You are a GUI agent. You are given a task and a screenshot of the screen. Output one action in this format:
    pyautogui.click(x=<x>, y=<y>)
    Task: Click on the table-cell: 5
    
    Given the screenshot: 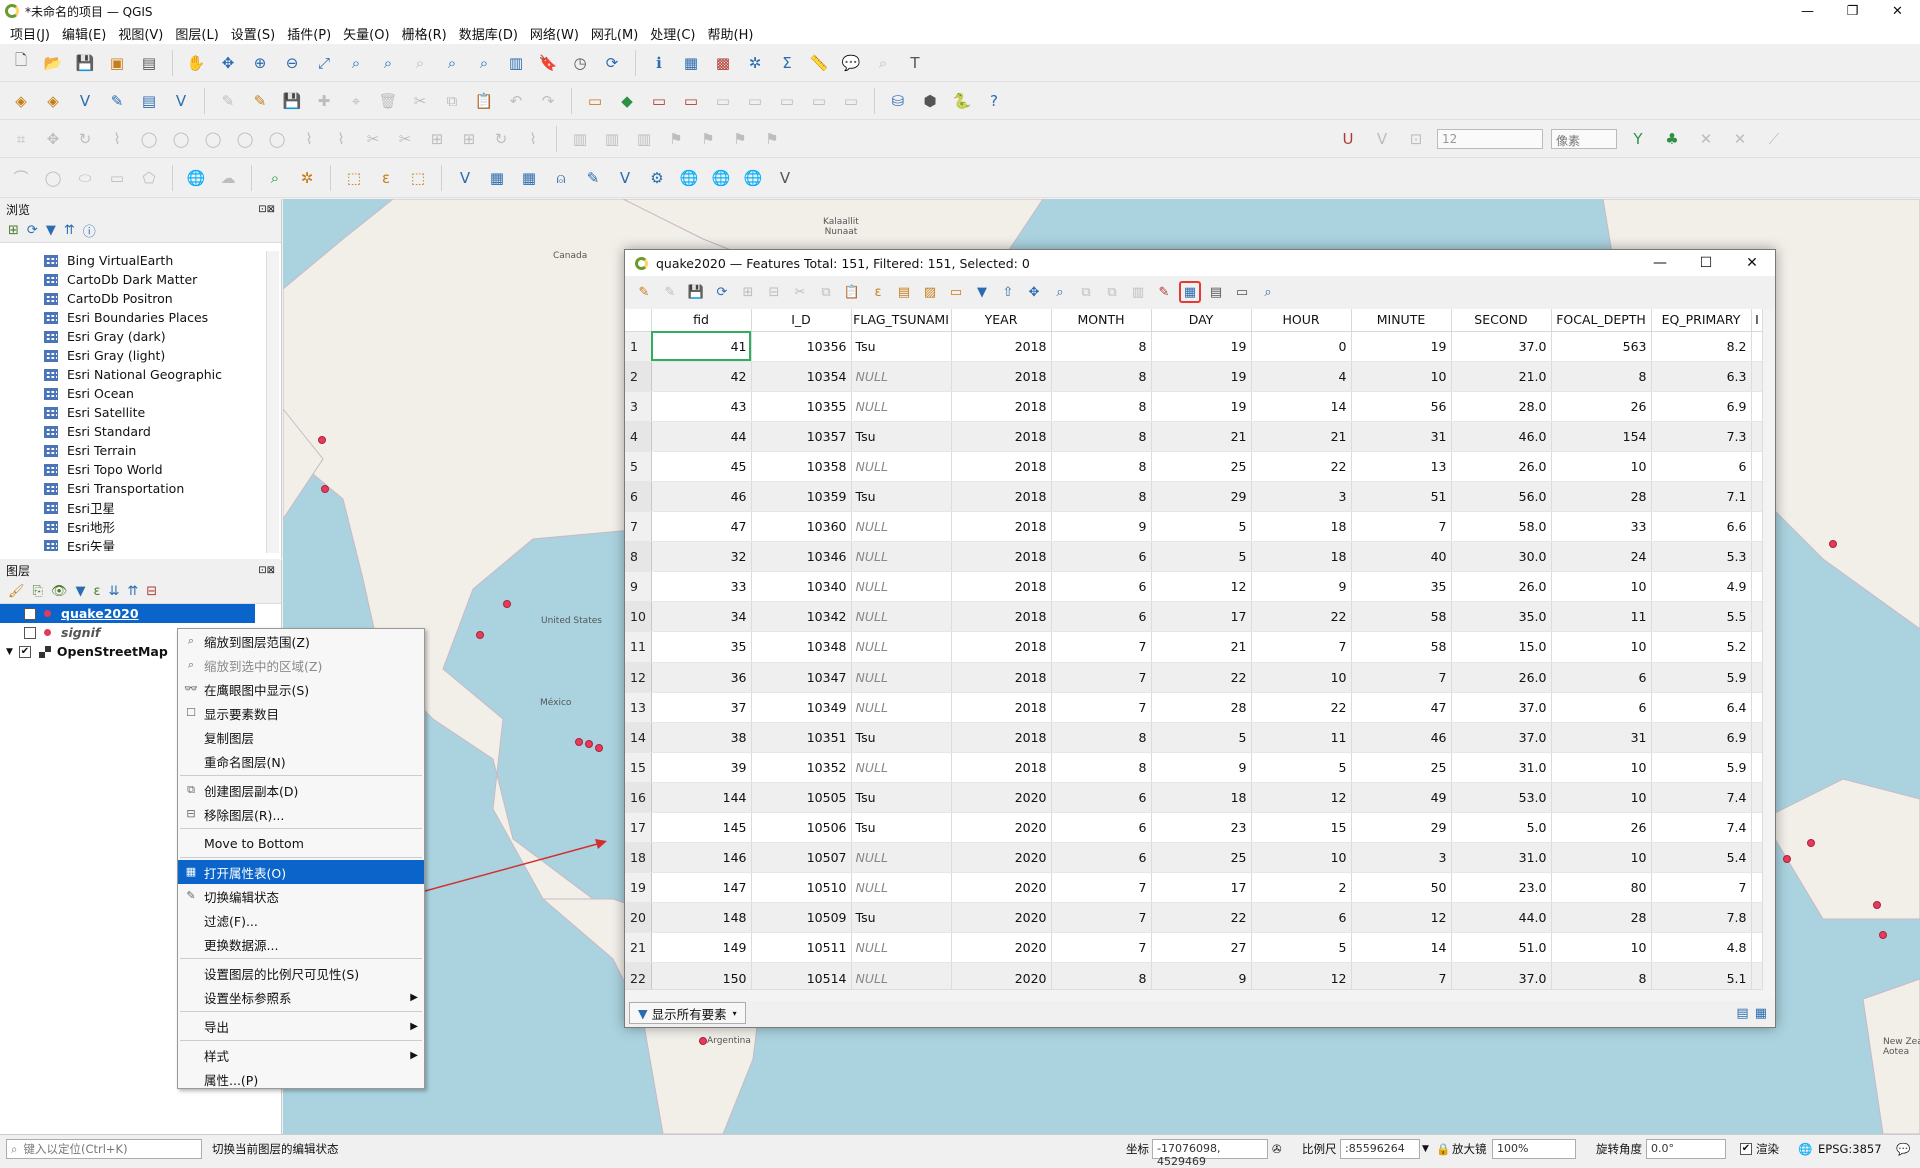 What is the action you would take?
    pyautogui.click(x=1201, y=527)
    